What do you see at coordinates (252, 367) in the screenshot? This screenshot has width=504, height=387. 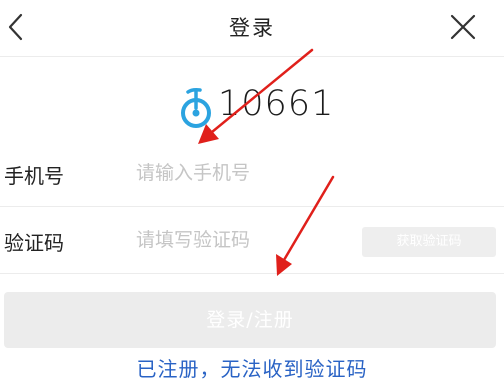 I see `cannot-receive-code-link: 已注册，无法收到验证码` at bounding box center [252, 367].